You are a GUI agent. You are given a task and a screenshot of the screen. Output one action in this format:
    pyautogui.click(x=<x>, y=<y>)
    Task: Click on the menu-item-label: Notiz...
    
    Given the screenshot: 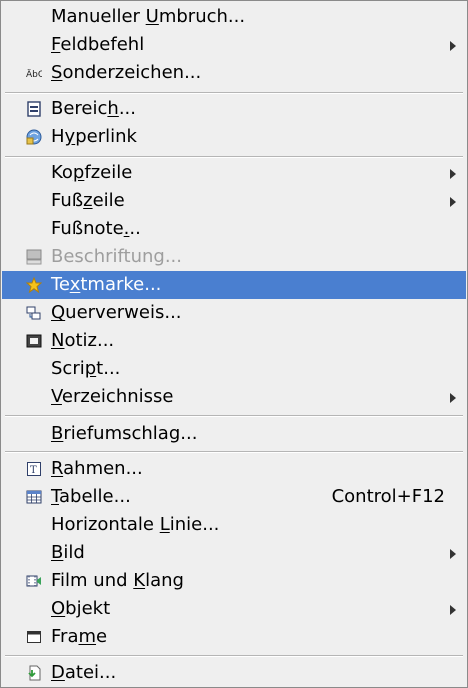 What is the action you would take?
    pyautogui.click(x=83, y=340)
    